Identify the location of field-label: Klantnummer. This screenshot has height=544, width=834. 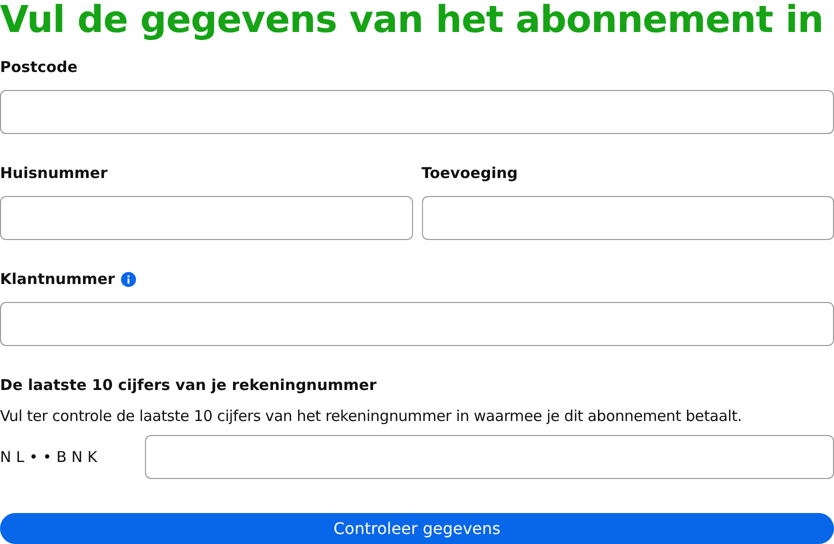
(57, 279).